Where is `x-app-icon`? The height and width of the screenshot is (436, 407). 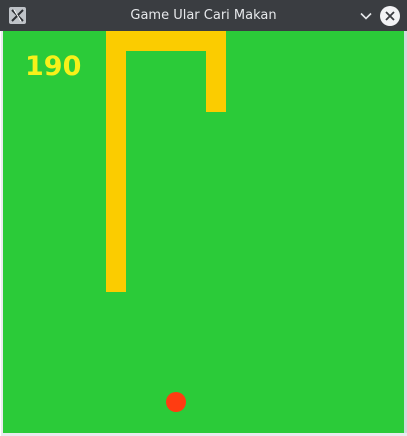
x-app-icon is located at coordinates (17, 15).